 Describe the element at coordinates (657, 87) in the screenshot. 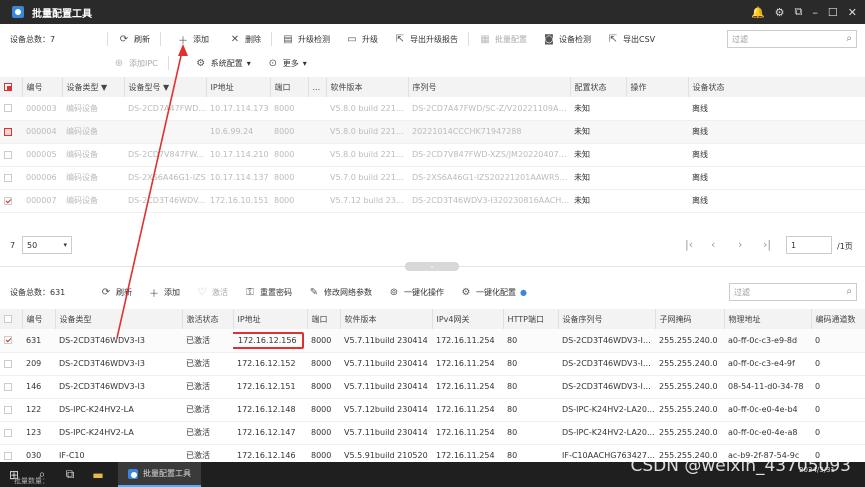

I see `column-header: 操作` at that location.